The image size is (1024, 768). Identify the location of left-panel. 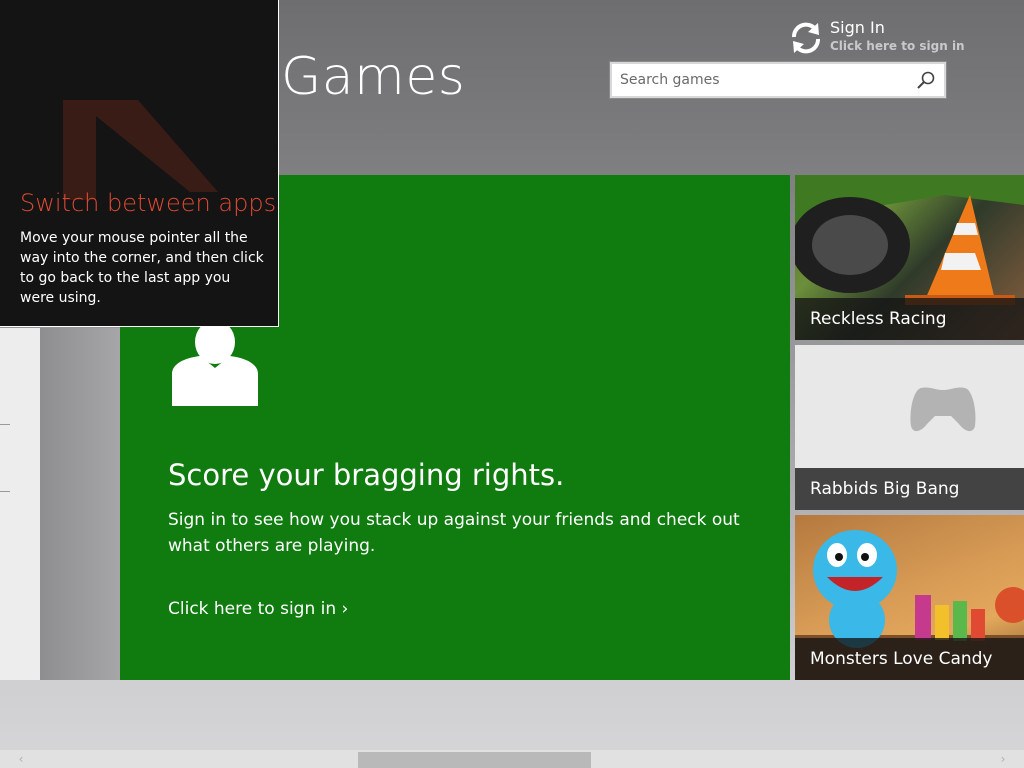
(20, 504).